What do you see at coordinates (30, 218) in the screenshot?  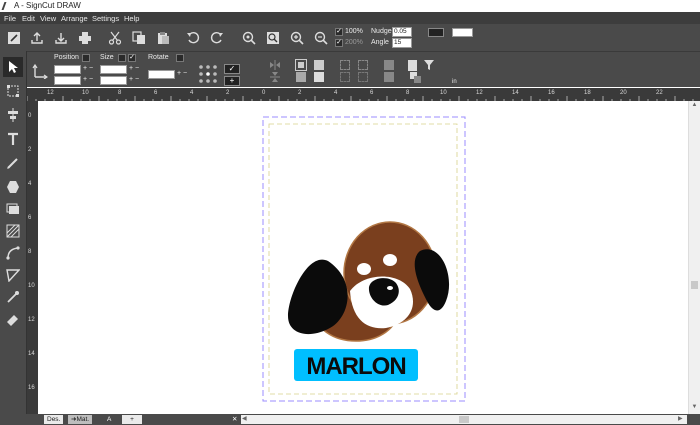 I see `ruler-left-label: 6` at bounding box center [30, 218].